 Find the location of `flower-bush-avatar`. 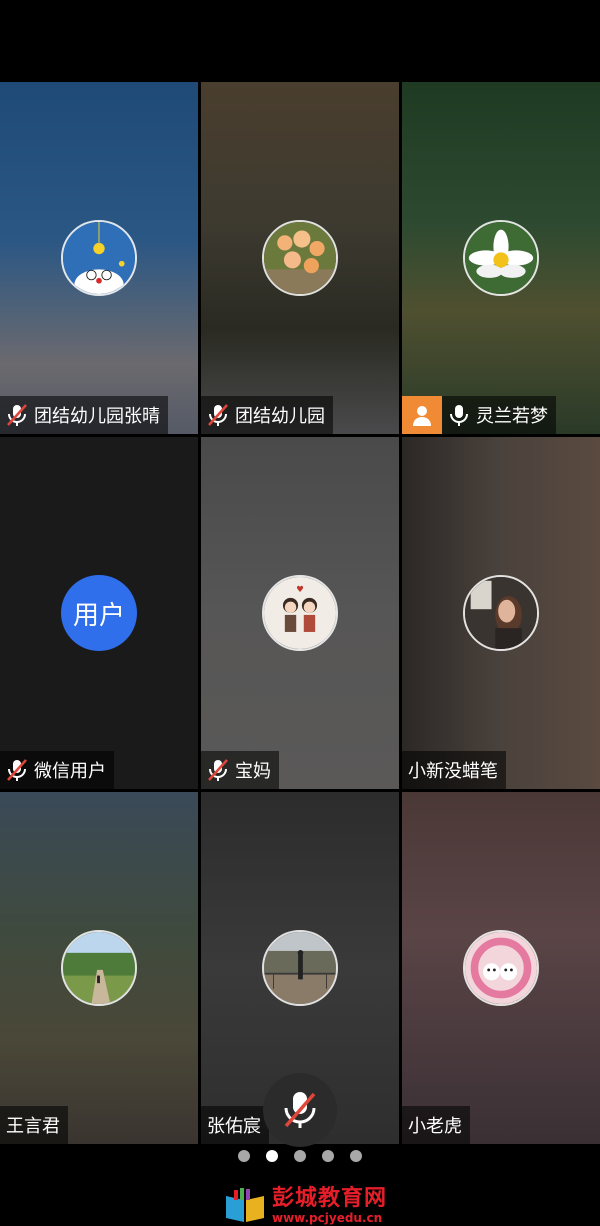

flower-bush-avatar is located at coordinates (300, 258).